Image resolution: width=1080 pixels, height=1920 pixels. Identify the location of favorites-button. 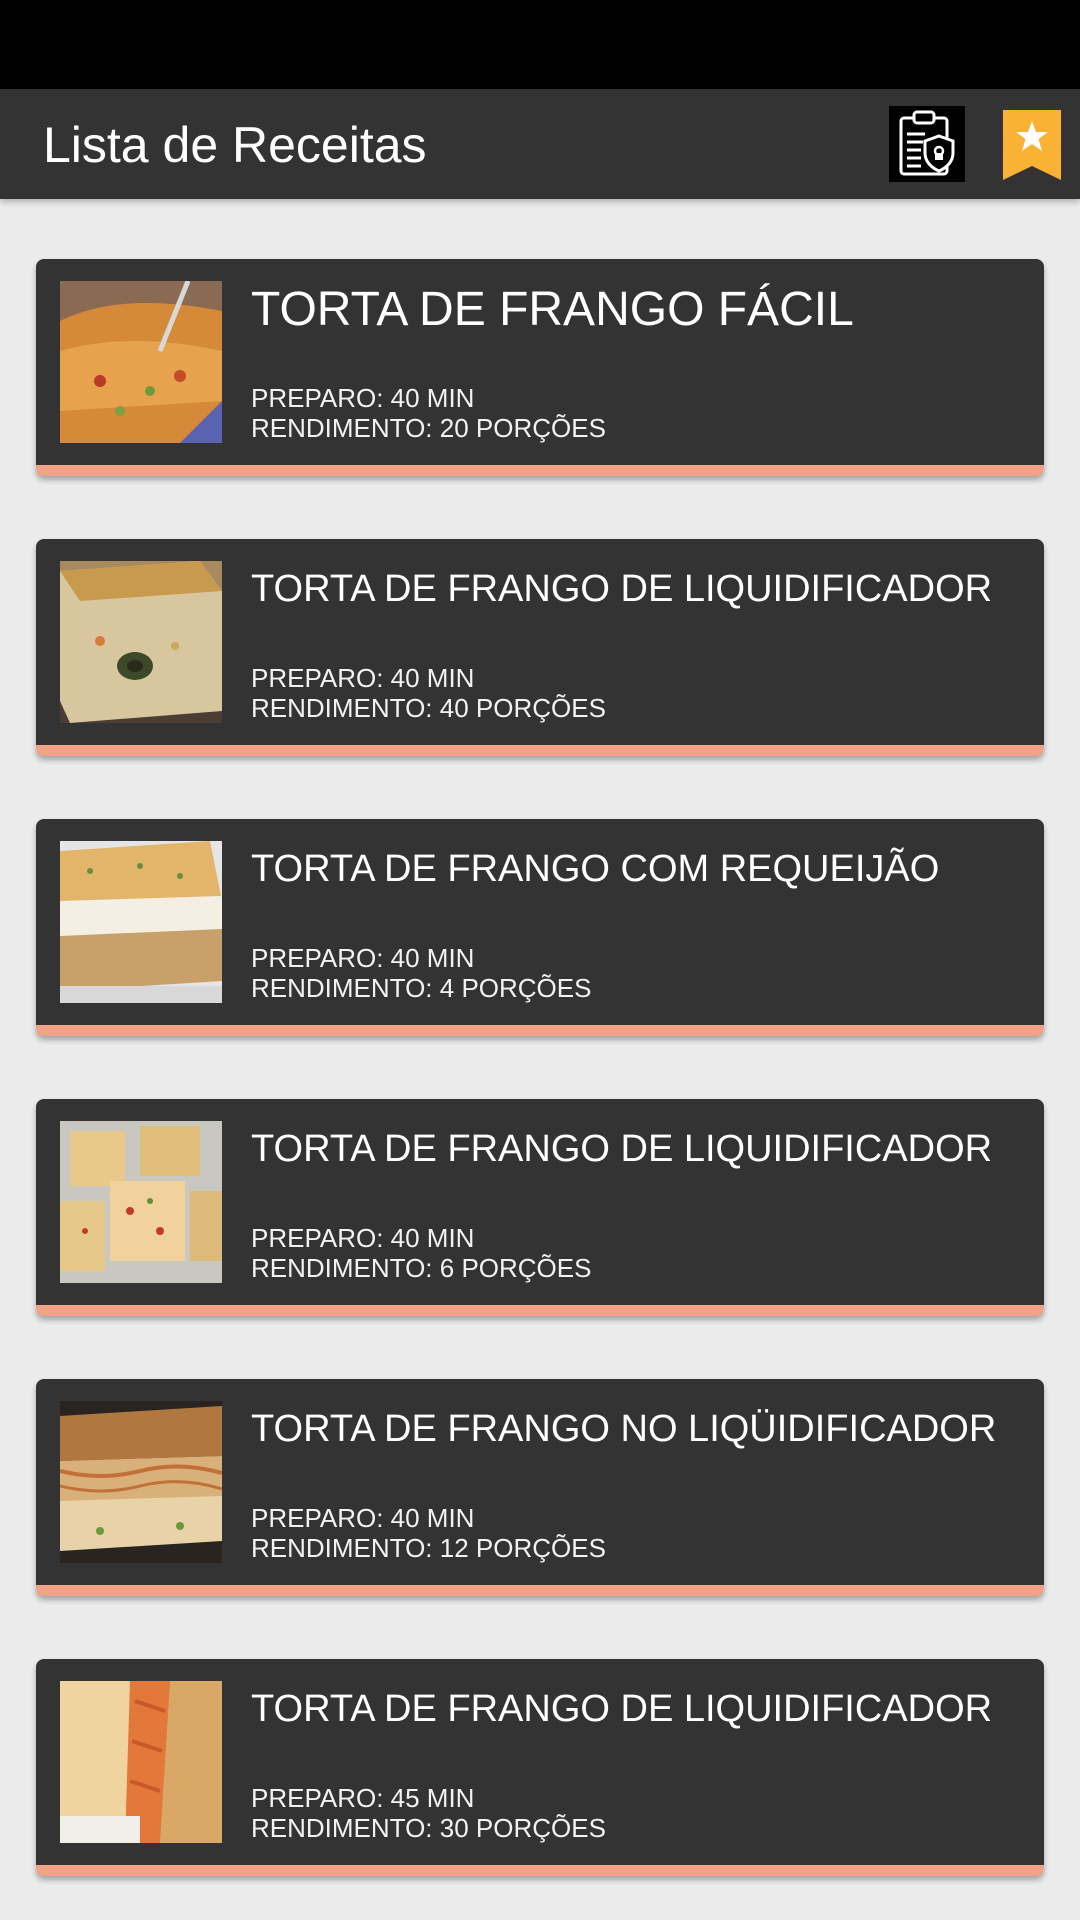
(1032, 145).